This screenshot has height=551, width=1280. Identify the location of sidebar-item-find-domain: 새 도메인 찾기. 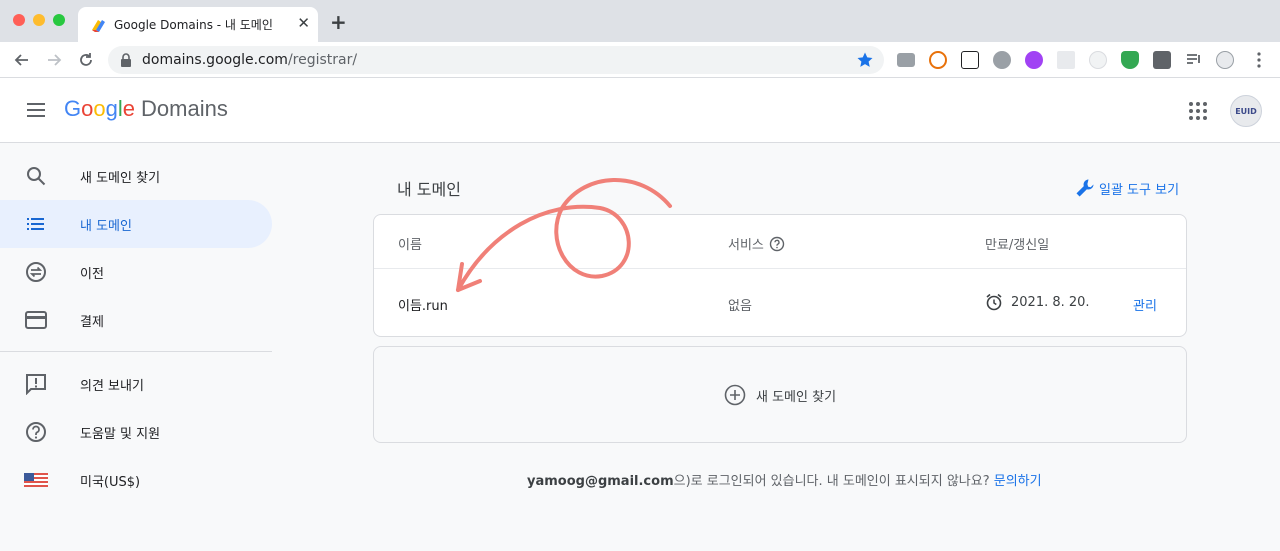
(136, 176).